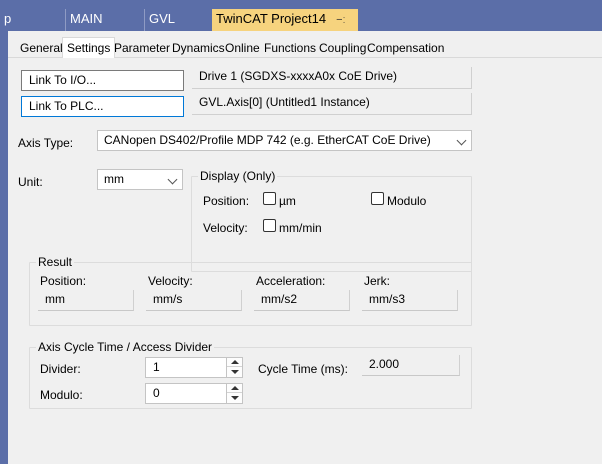 The image size is (602, 464). What do you see at coordinates (410, 300) in the screenshot?
I see `result-jerk-value: mm/s3` at bounding box center [410, 300].